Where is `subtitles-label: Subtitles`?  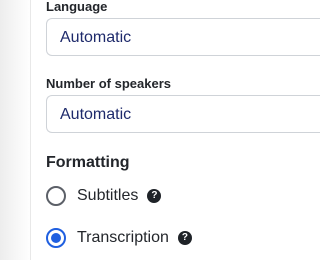
subtitles-label: Subtitles is located at coordinates (108, 195).